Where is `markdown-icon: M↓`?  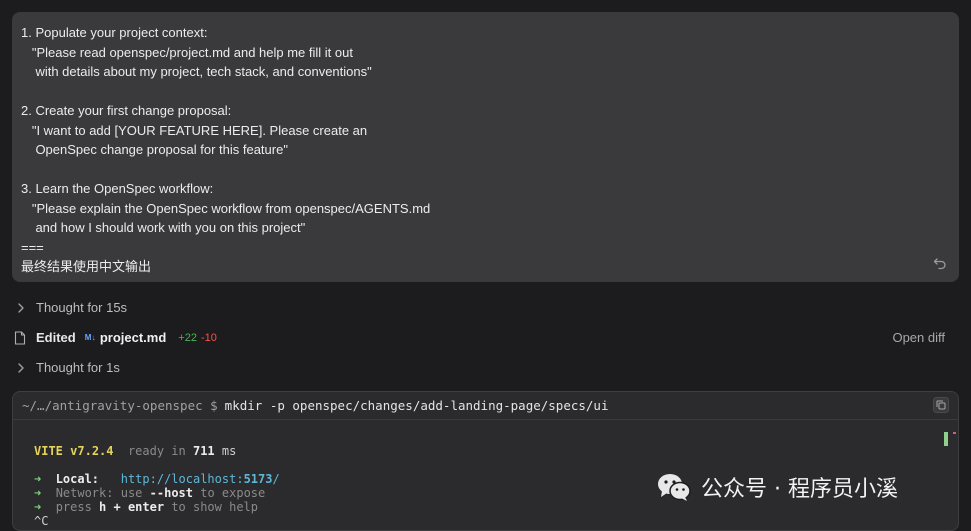
markdown-icon: M↓ is located at coordinates (90, 337).